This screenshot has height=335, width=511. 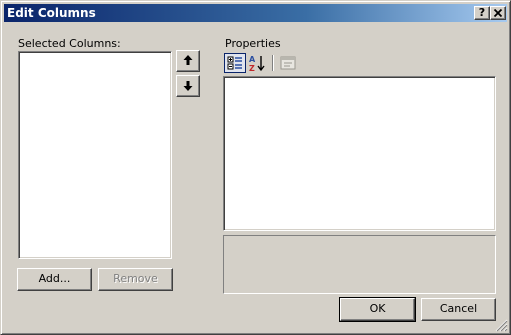 What do you see at coordinates (69, 43) in the screenshot?
I see `selected-columns-label: Selected Columns:` at bounding box center [69, 43].